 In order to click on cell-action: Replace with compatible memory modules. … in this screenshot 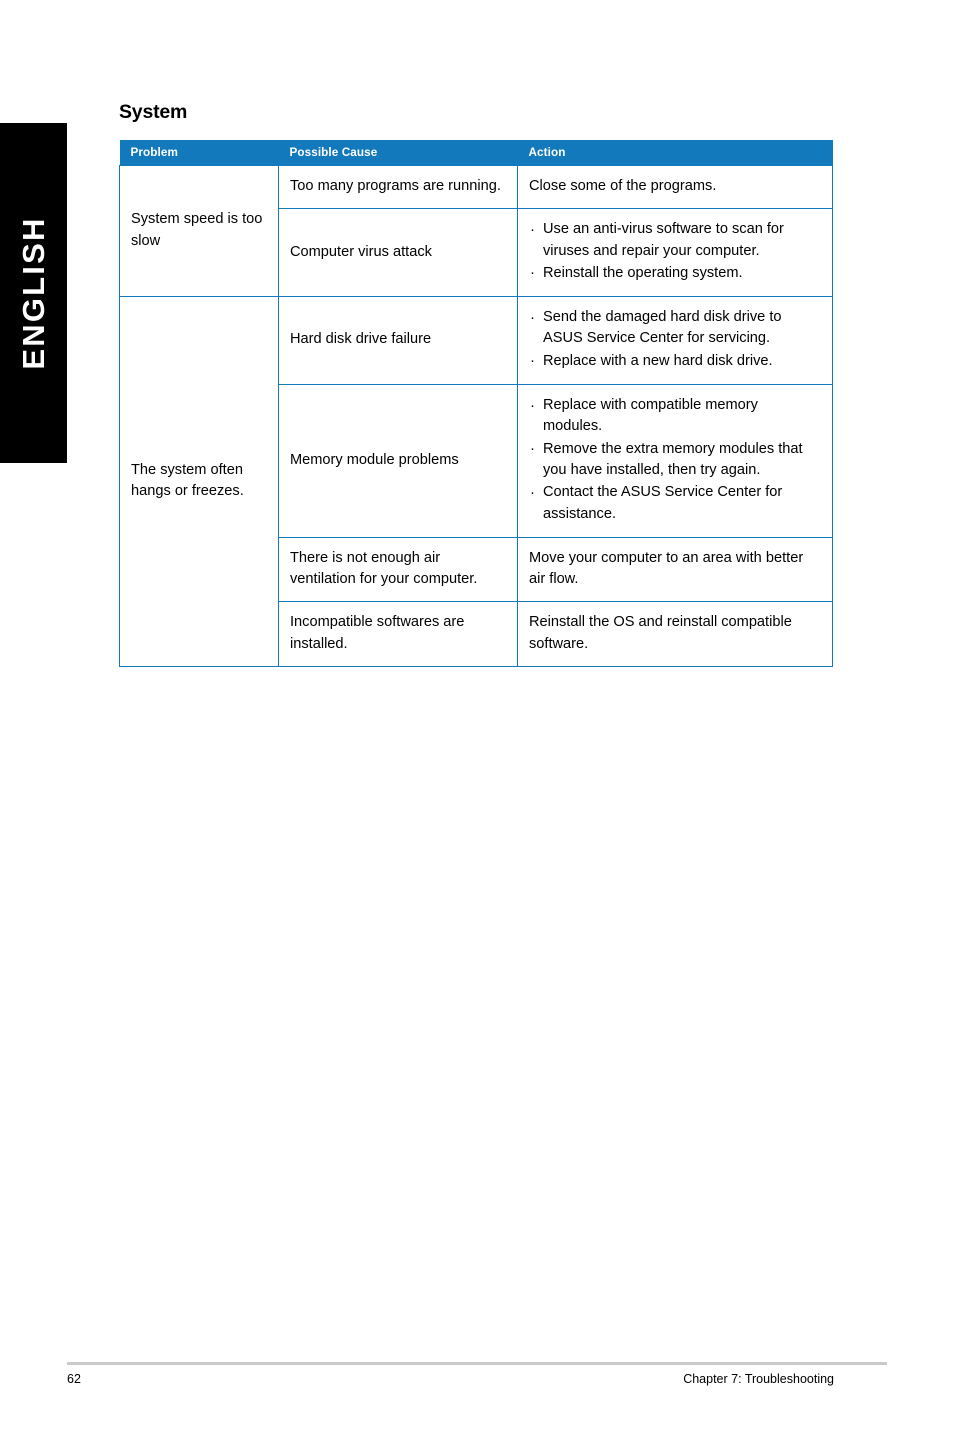, I will do `click(675, 461)`.